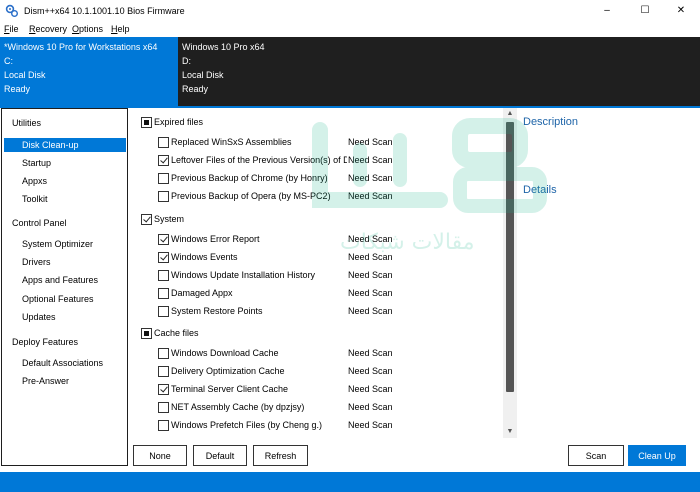 The image size is (700, 492). What do you see at coordinates (81, 47) in the screenshot?
I see `image-name: *Windows 10 Pro for Workstations x64` at bounding box center [81, 47].